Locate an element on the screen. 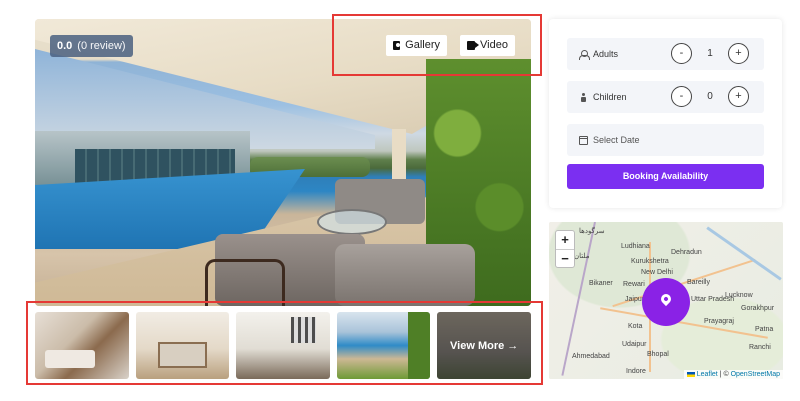 Image resolution: width=800 pixels, height=401 pixels. map-city-label: Gorakhpur is located at coordinates (758, 308).